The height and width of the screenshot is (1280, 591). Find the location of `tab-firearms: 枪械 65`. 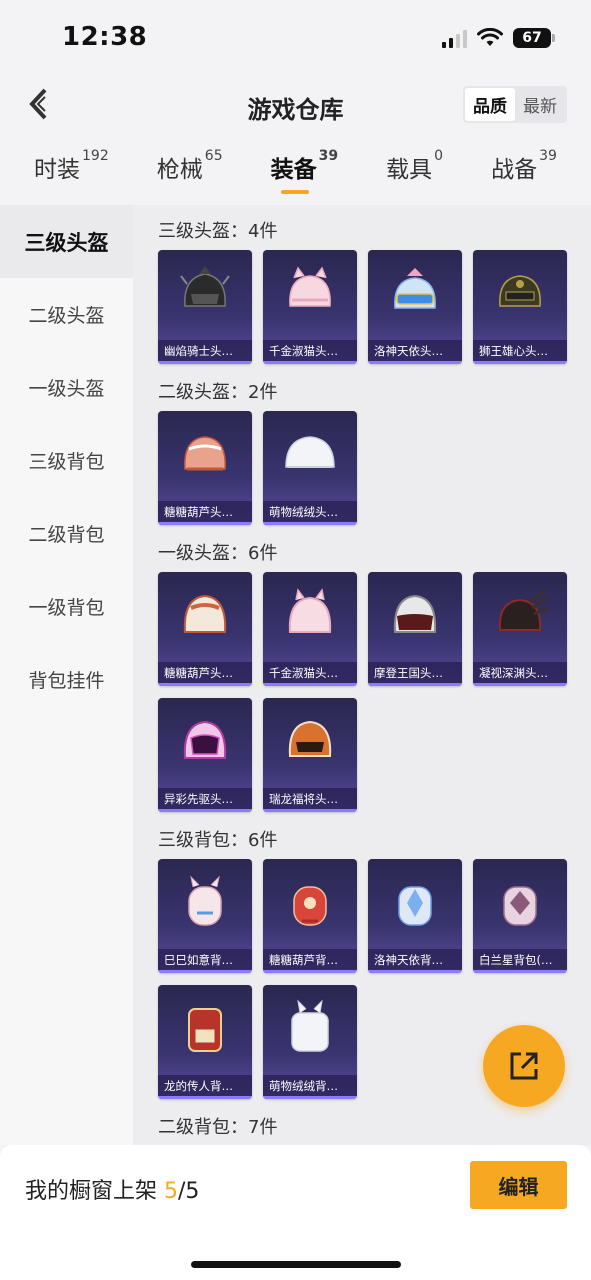

tab-firearms: 枪械 65 is located at coordinates (189, 173).